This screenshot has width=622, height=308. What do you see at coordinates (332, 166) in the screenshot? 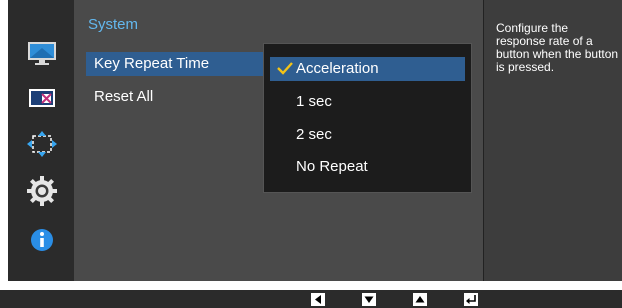
I see `option-label: No Repeat` at bounding box center [332, 166].